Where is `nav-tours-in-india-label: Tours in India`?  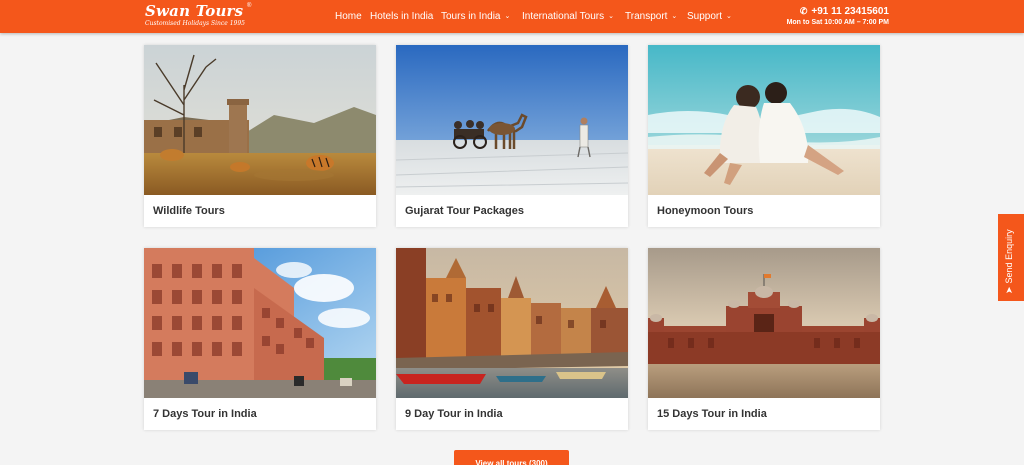
nav-tours-in-india-label: Tours in India is located at coordinates (471, 16).